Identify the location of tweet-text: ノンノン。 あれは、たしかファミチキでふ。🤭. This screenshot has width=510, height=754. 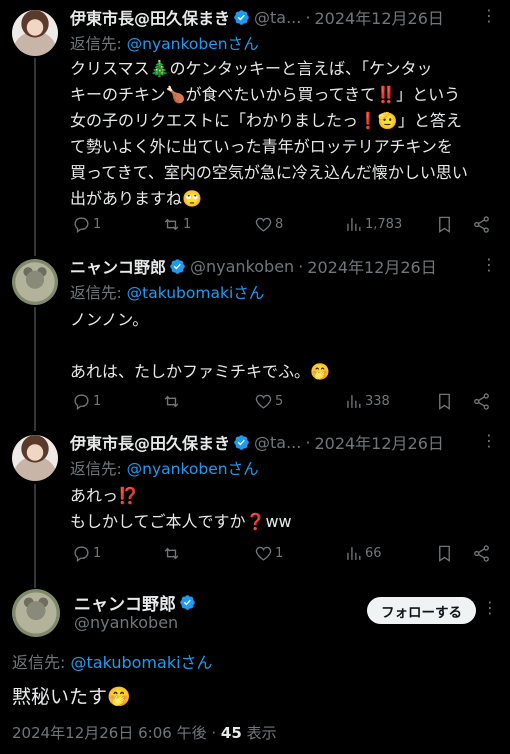
(286, 346).